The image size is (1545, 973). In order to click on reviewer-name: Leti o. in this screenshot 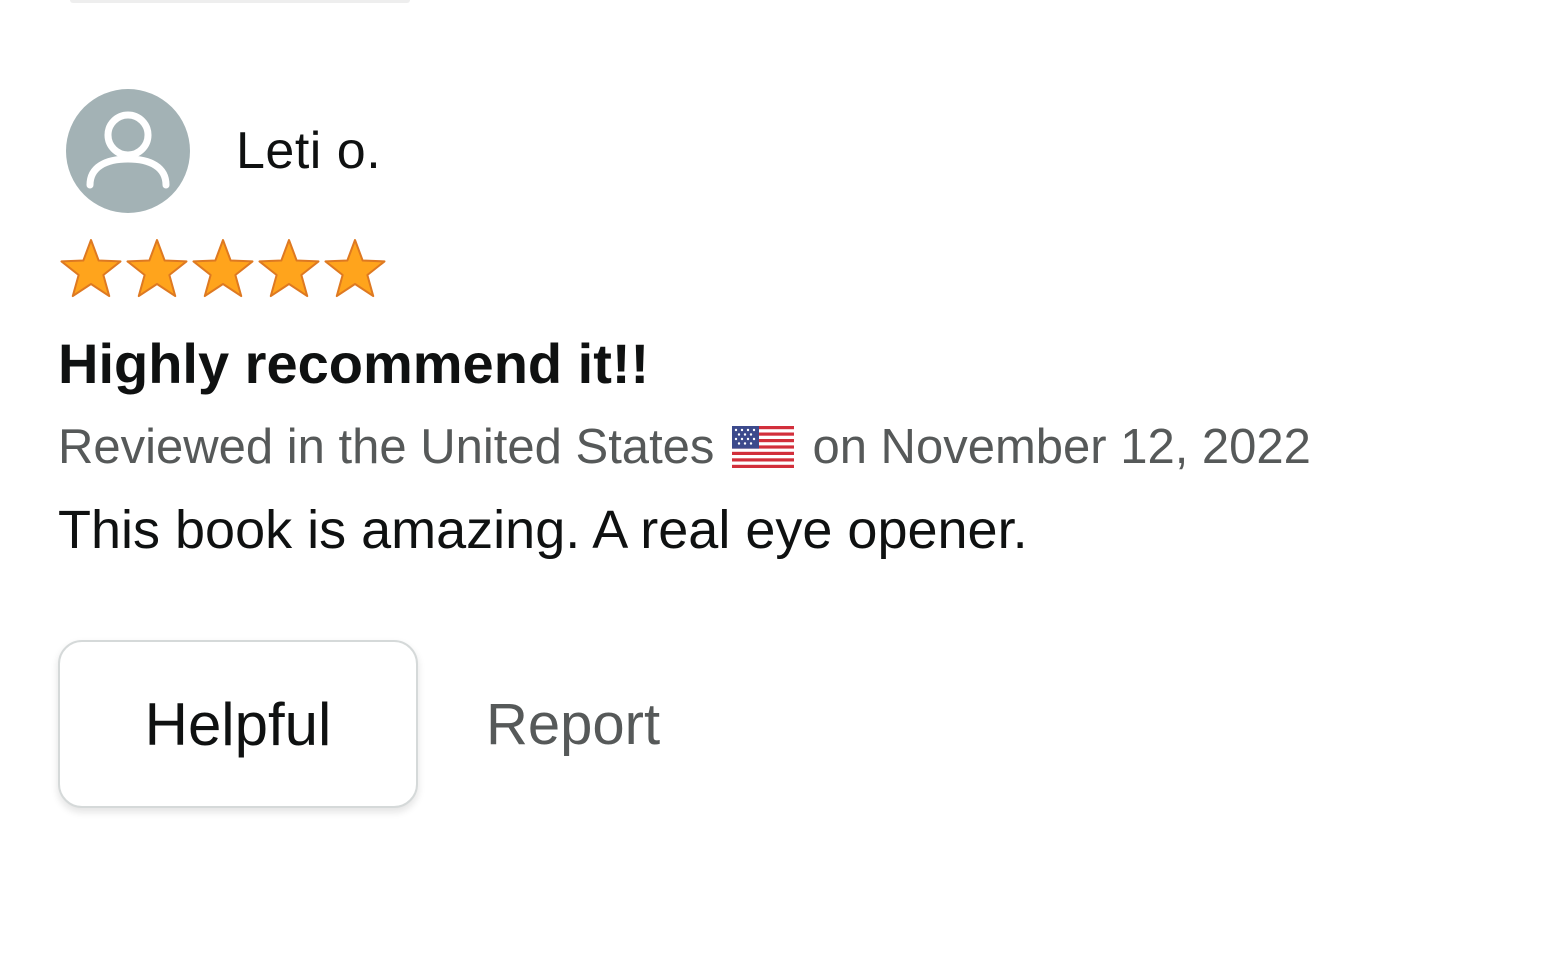, I will do `click(309, 151)`.